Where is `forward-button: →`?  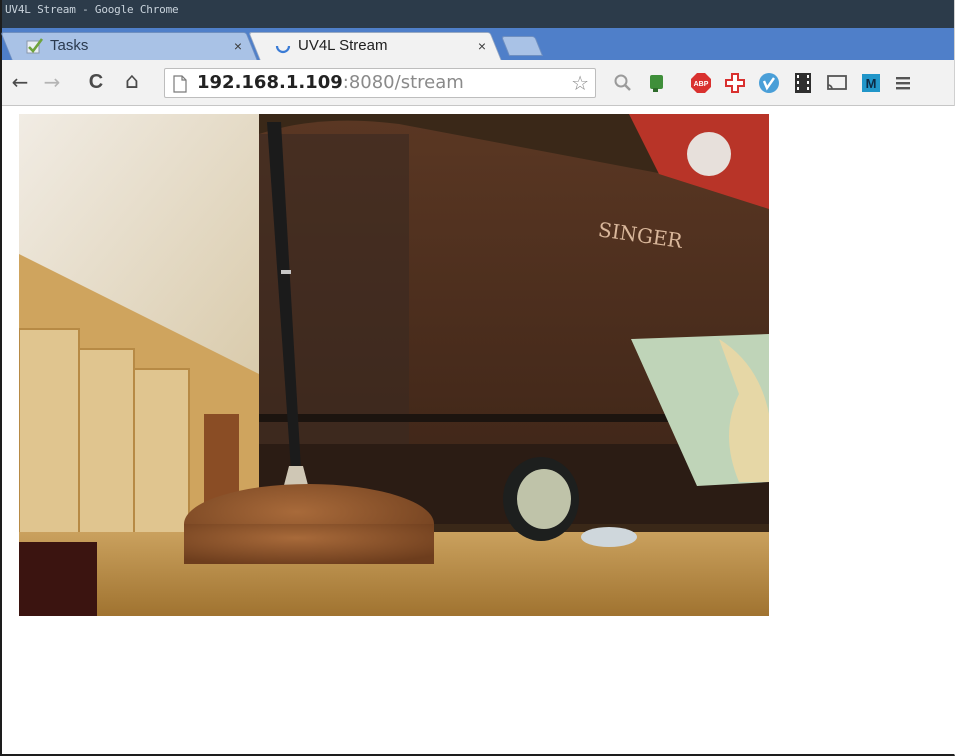
forward-button: → is located at coordinates (52, 82).